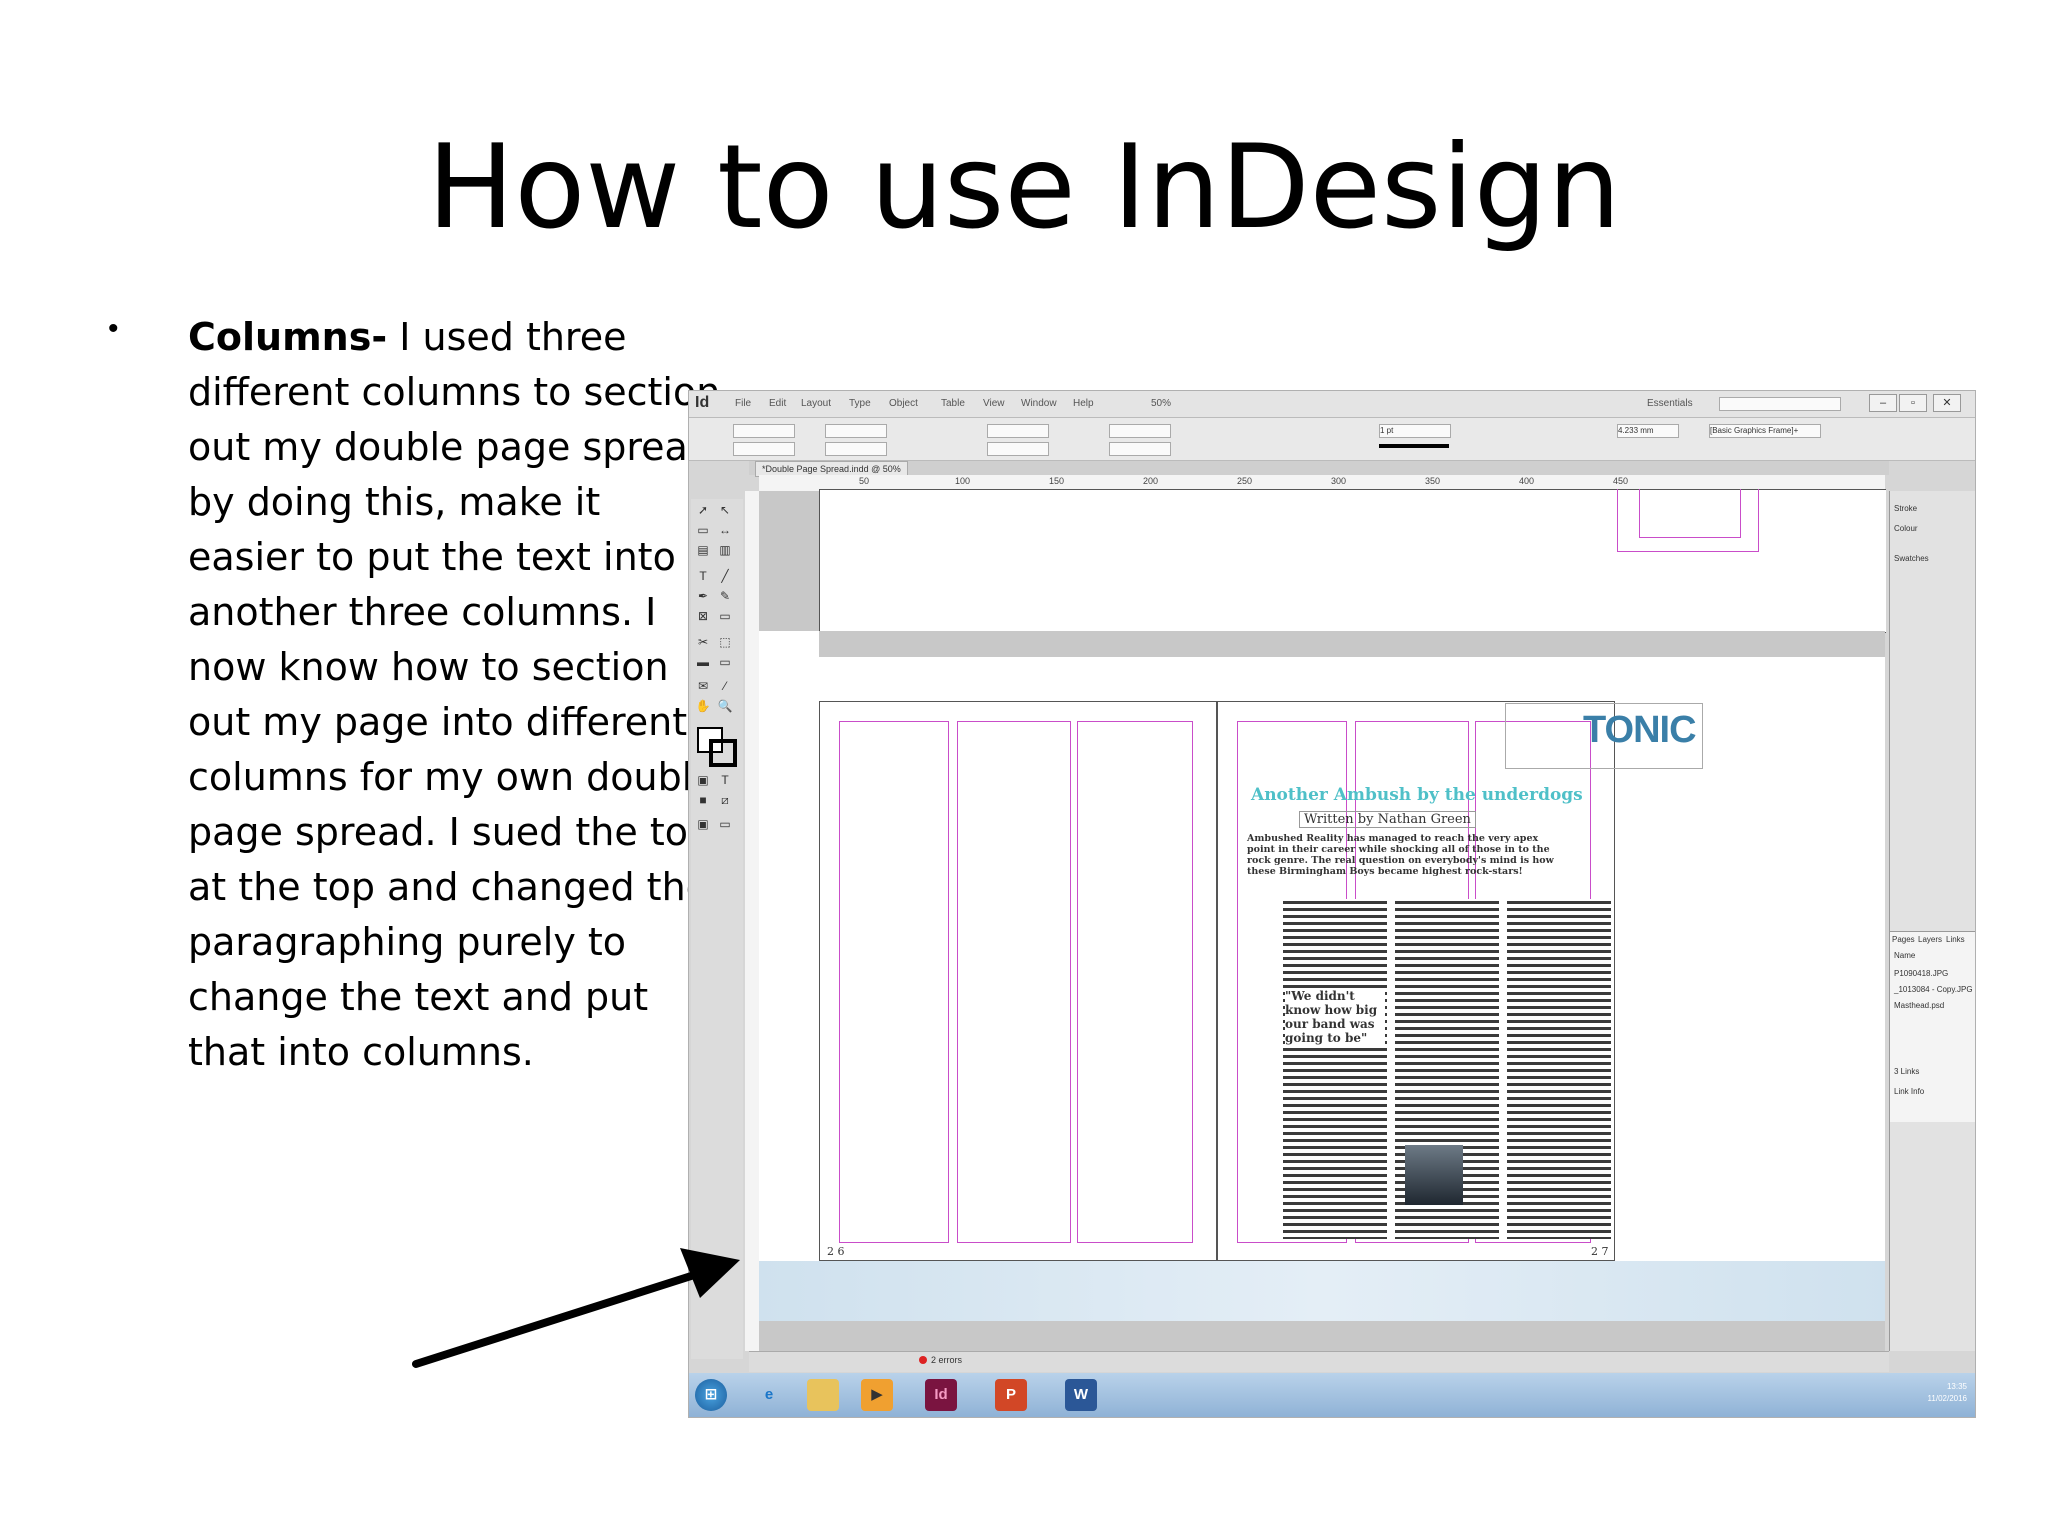  I want to click on pencil-tool-icon: ✎, so click(725, 596).